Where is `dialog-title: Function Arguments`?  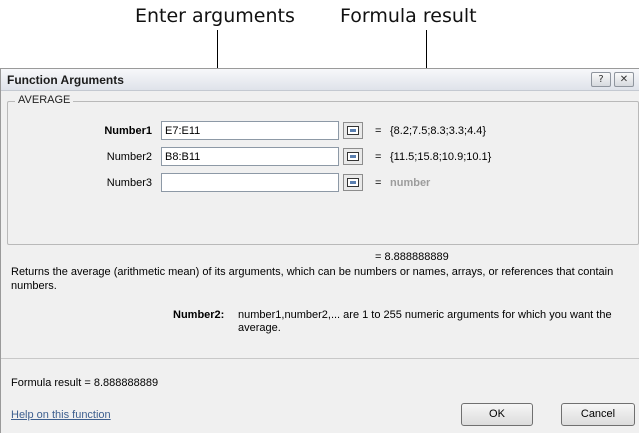
dialog-title: Function Arguments is located at coordinates (65, 80).